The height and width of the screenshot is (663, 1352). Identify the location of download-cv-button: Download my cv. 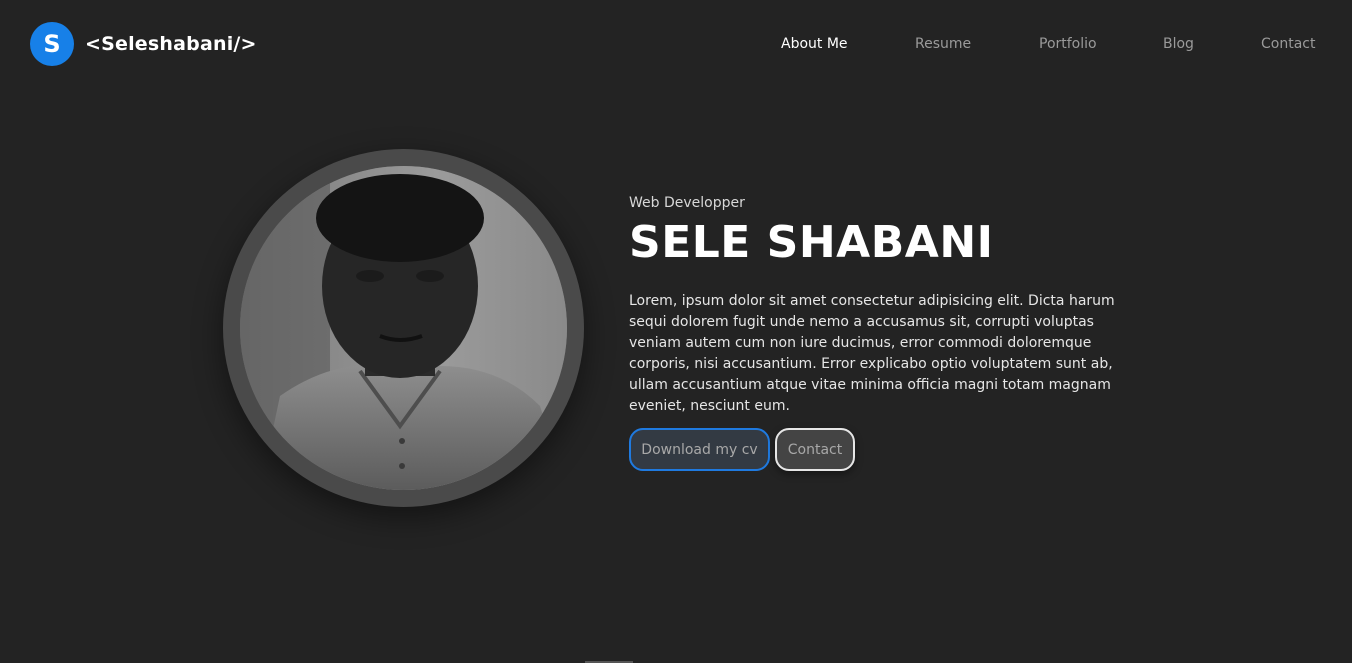
(699, 449).